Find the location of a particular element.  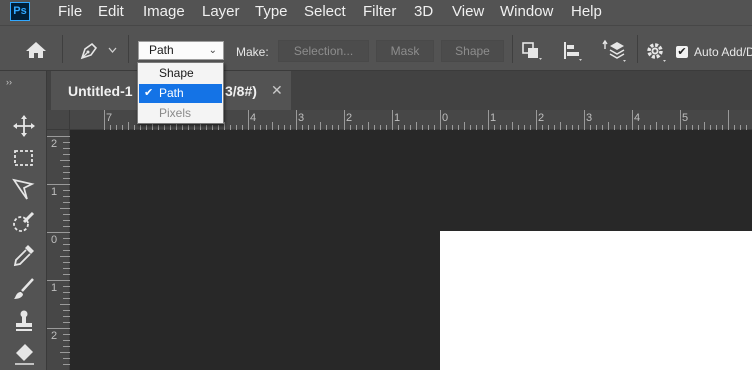

eyedropper-tool-icon is located at coordinates (24, 255).